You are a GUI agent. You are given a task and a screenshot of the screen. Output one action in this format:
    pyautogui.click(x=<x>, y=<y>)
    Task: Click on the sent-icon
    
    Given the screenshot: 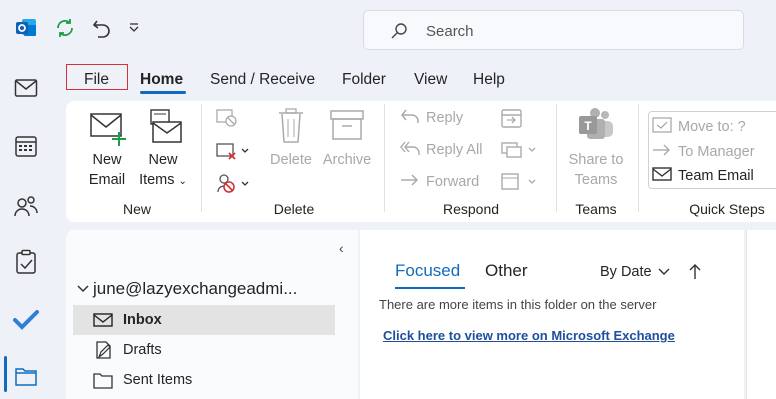 What is the action you would take?
    pyautogui.click(x=104, y=380)
    